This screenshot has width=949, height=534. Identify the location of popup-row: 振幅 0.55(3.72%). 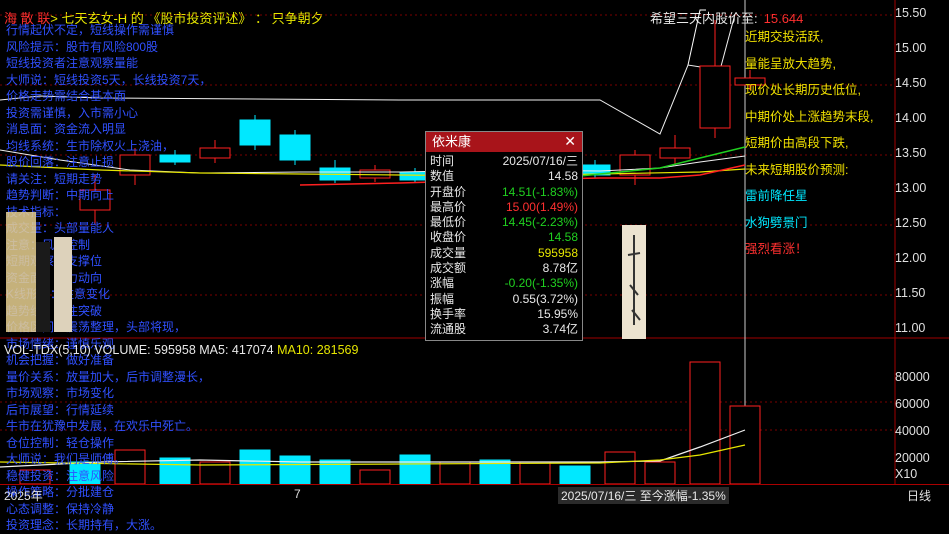
(504, 299).